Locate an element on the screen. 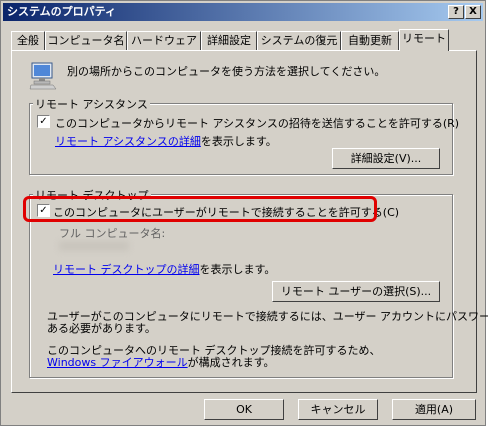 The height and width of the screenshot is (428, 488). remote-assistance-link-suffix: を表示します。 is located at coordinates (238, 141).